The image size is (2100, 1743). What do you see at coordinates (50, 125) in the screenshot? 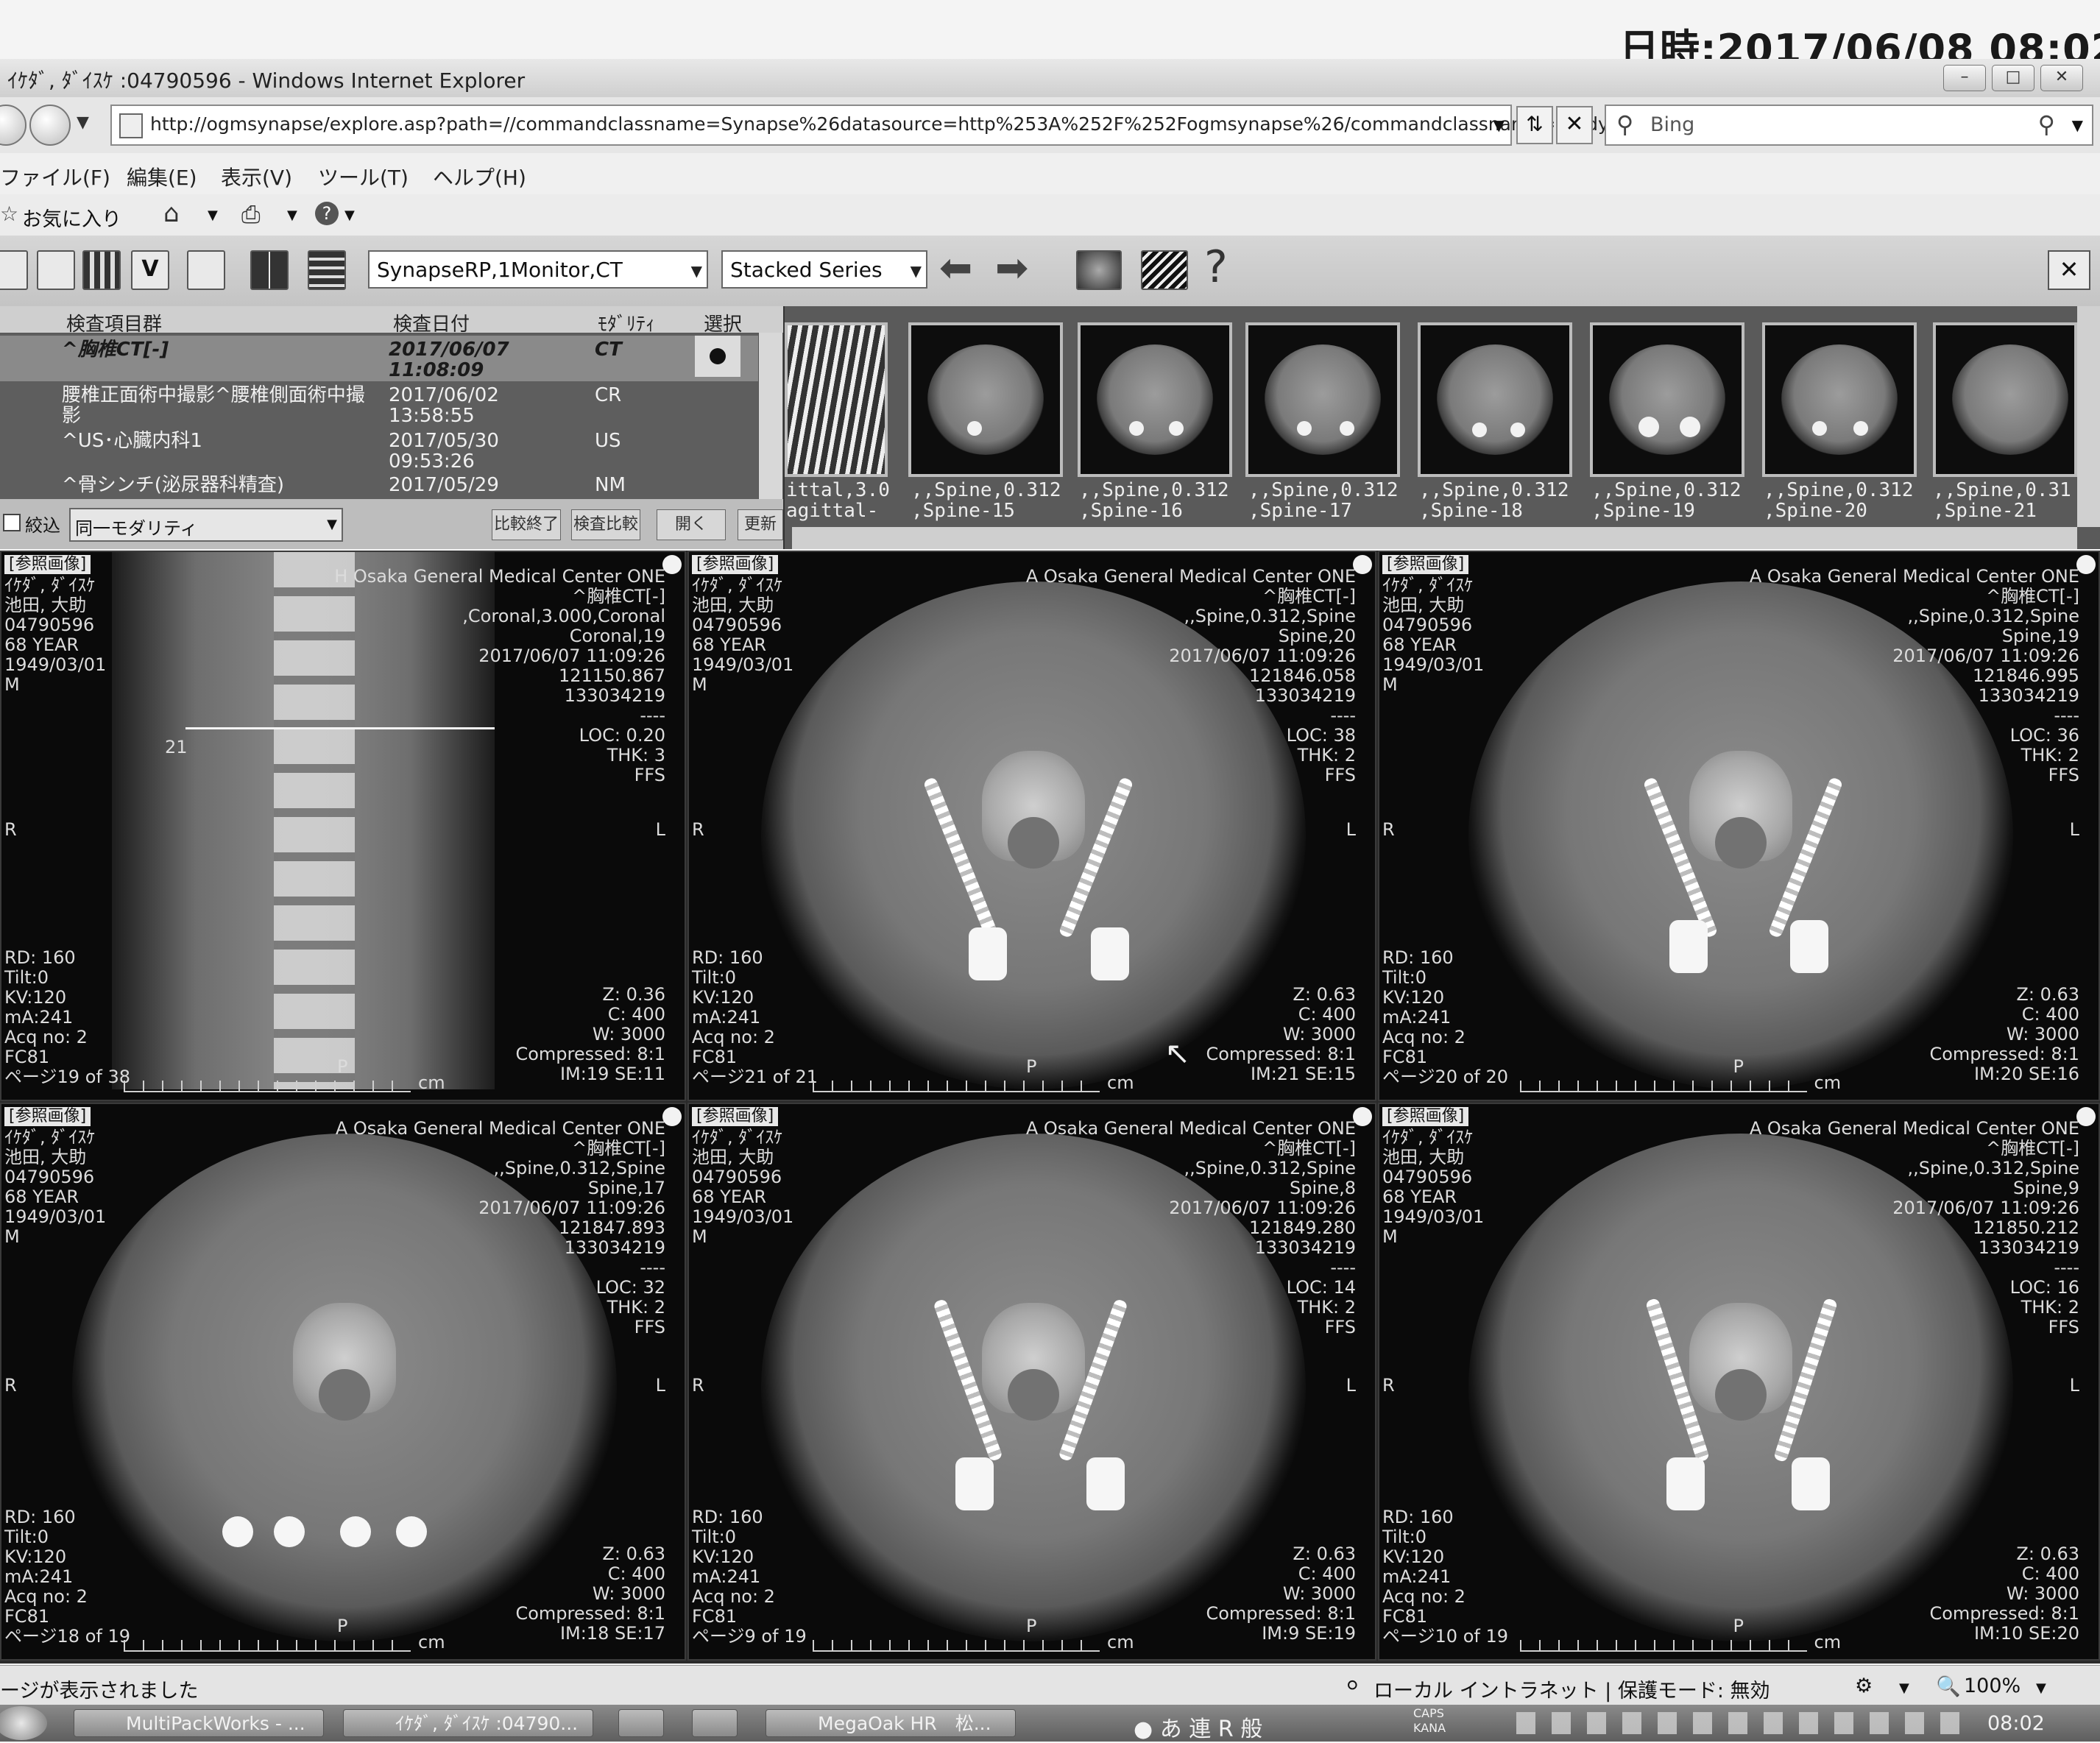
I see `forward-button` at bounding box center [50, 125].